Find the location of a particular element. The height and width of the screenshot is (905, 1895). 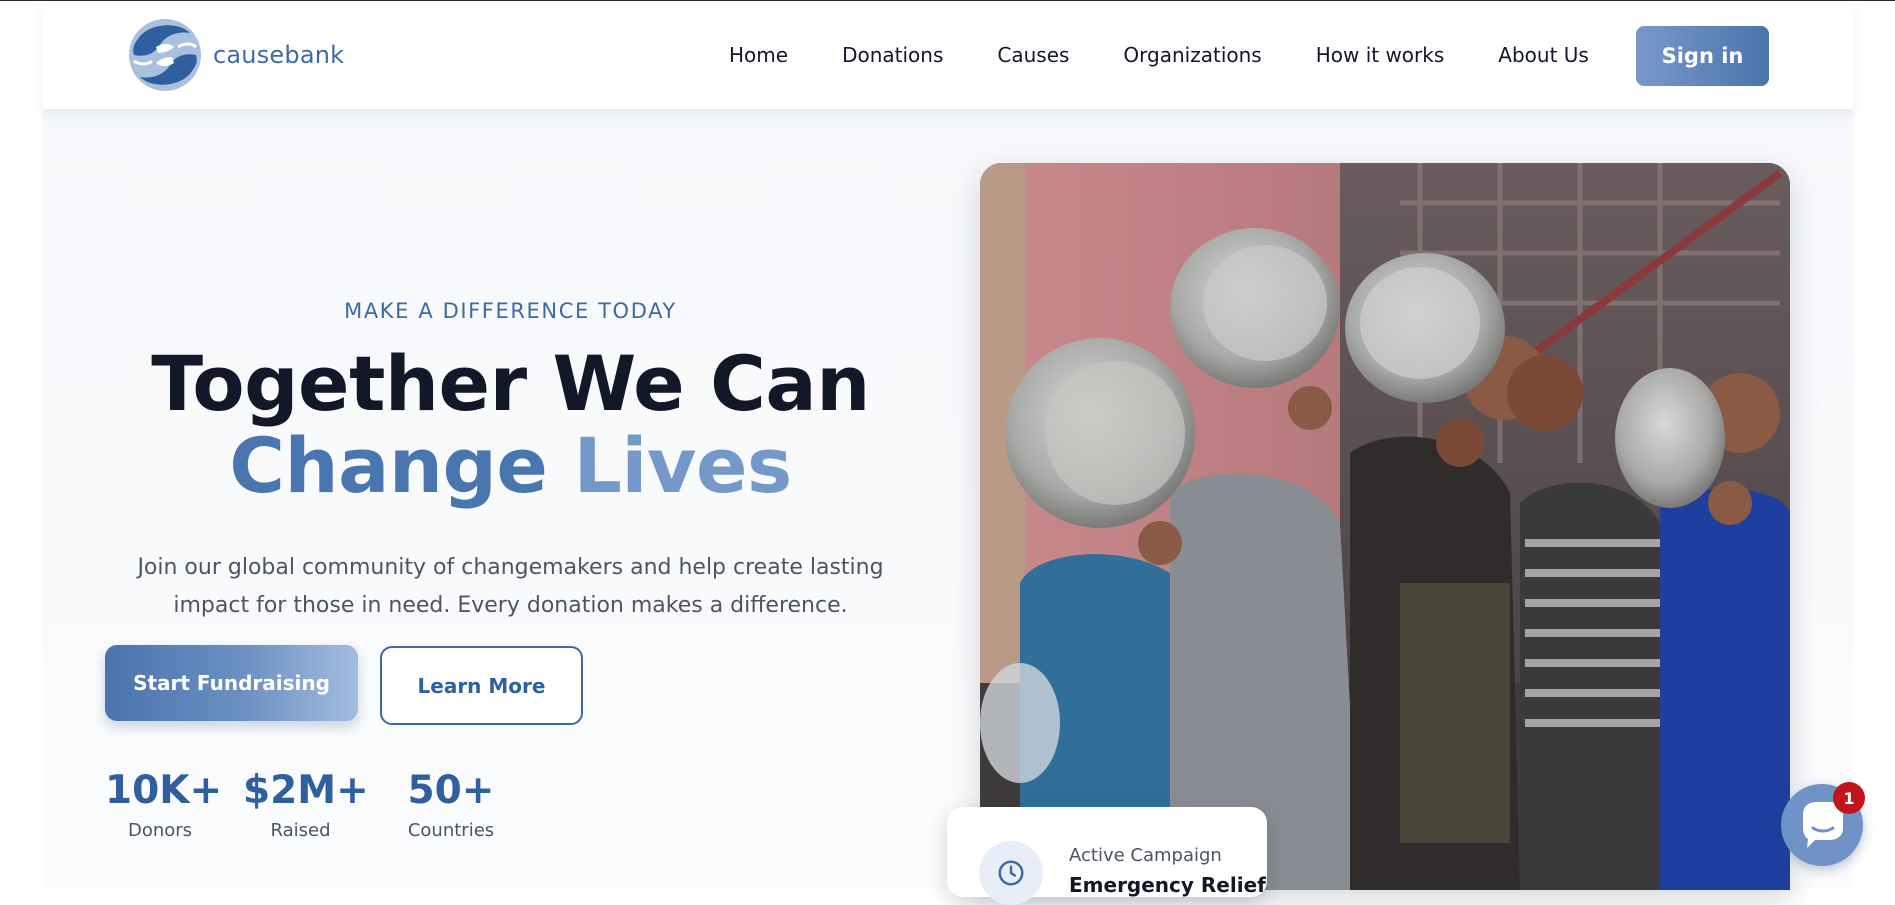

clock-icon is located at coordinates (1011, 873).